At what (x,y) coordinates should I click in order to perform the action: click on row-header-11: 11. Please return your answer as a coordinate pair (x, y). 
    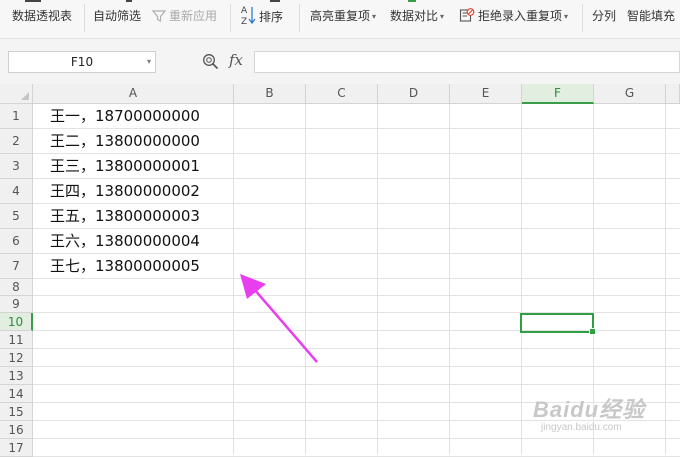
    Looking at the image, I should click on (16, 340).